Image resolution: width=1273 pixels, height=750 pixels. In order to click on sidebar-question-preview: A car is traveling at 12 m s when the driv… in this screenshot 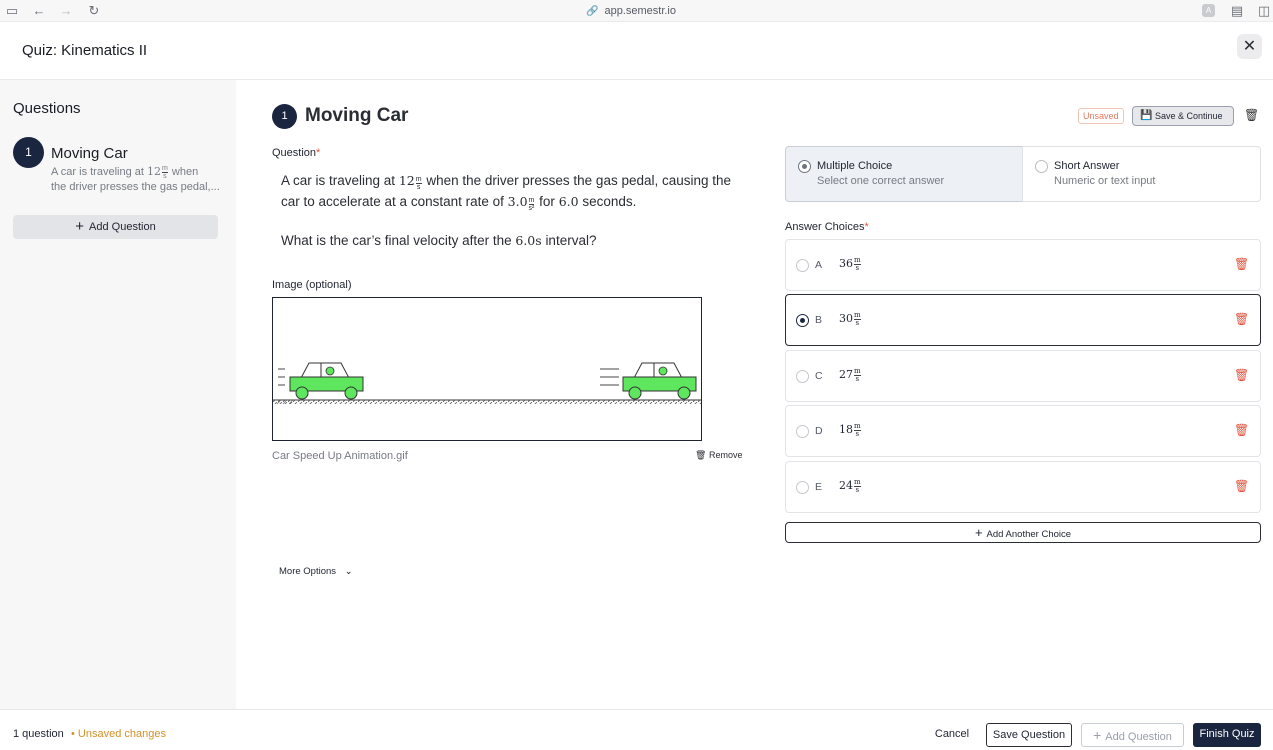, I will do `click(135, 179)`.